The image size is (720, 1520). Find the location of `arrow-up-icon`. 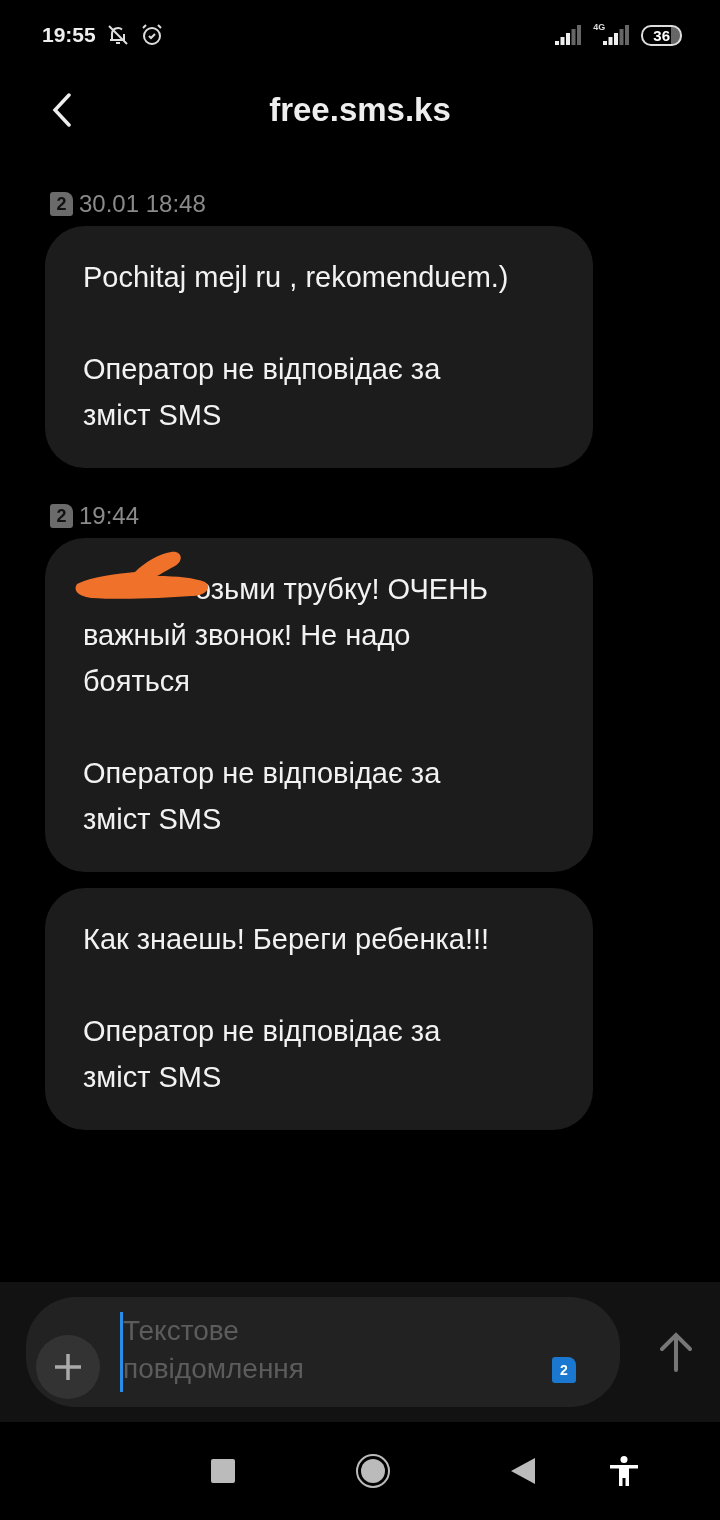

arrow-up-icon is located at coordinates (676, 1352).